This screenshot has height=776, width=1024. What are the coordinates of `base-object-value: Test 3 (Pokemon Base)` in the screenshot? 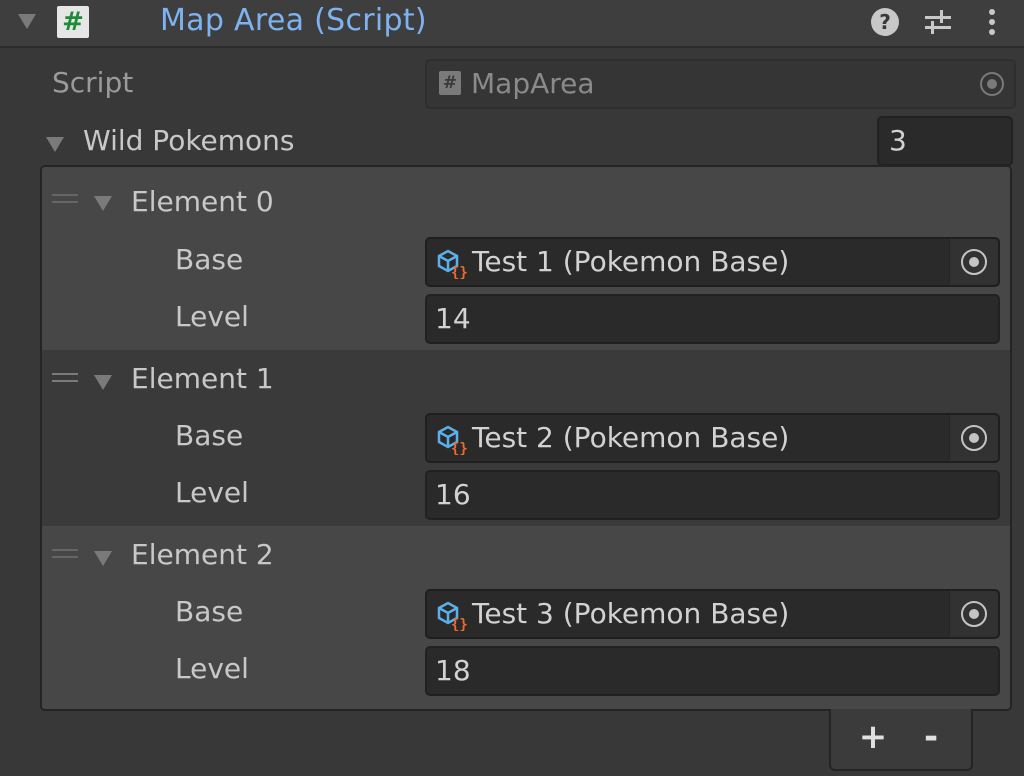 It's located at (631, 613).